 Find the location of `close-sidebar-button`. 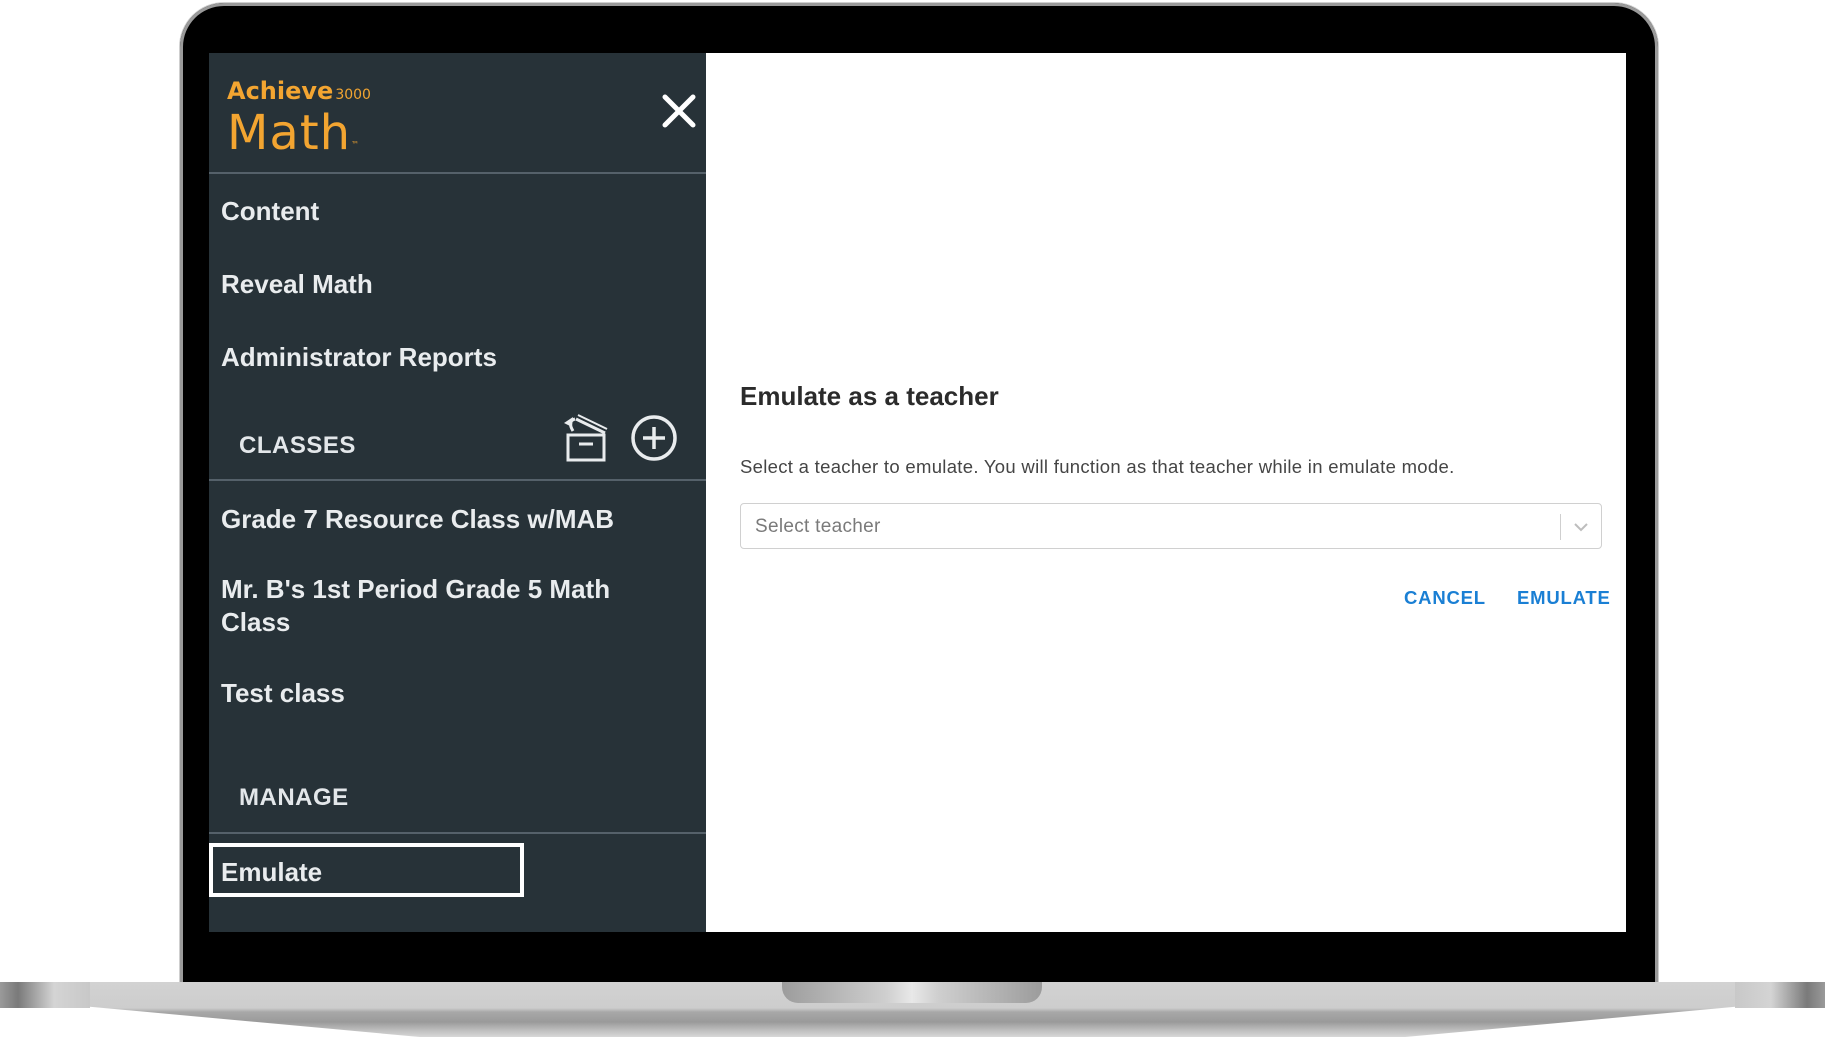

close-sidebar-button is located at coordinates (679, 111).